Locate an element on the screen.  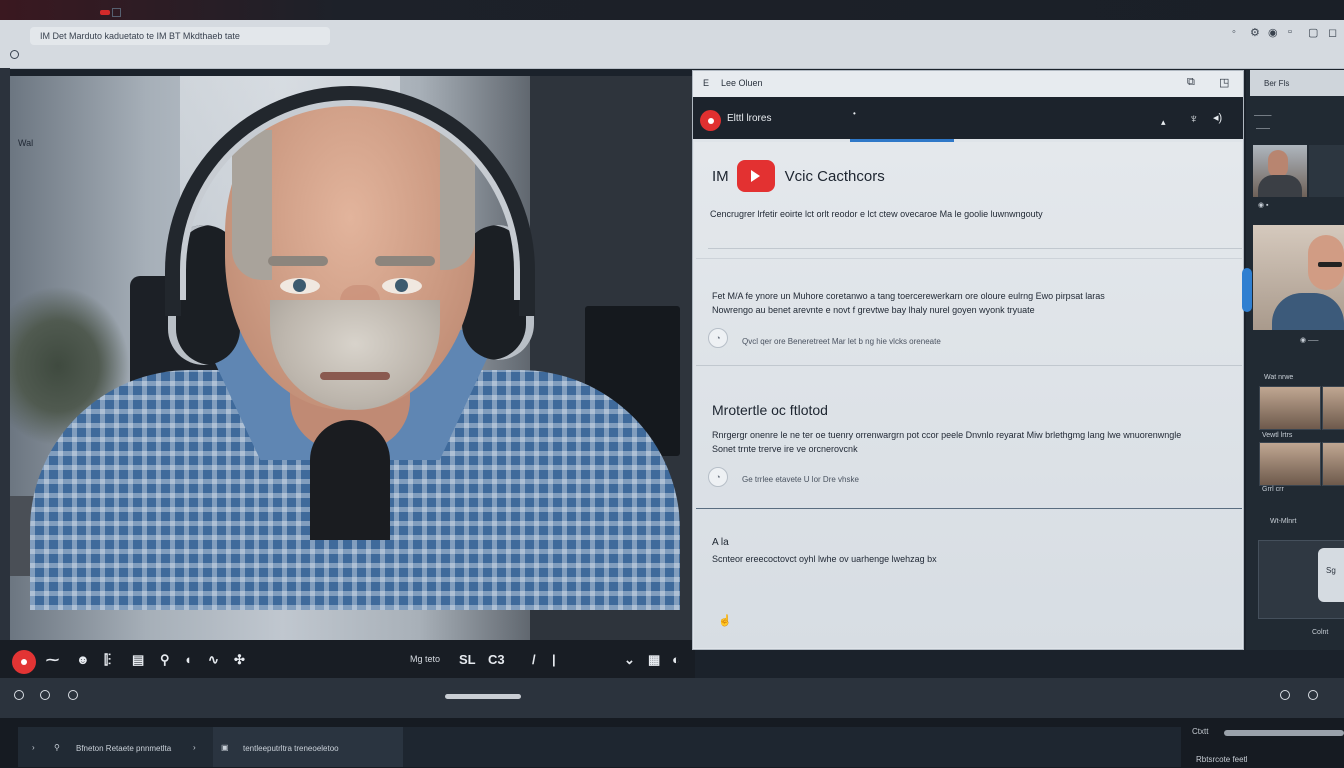
participants-label: Wat nrwe is located at coordinates (1279, 377).